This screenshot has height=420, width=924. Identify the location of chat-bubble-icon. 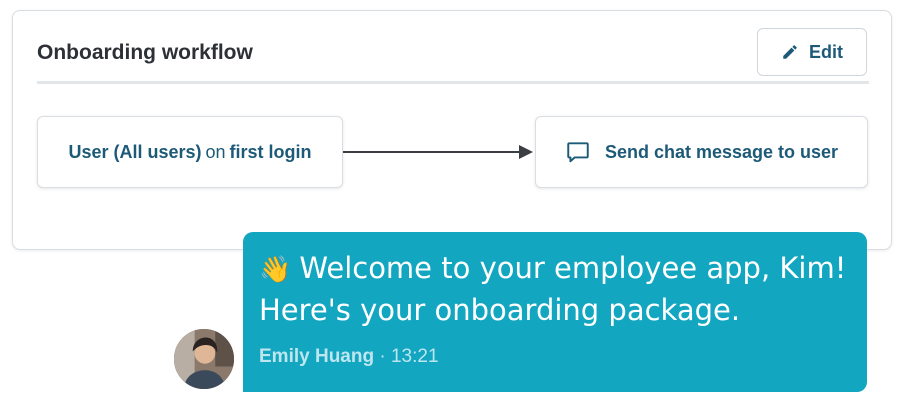
(578, 152).